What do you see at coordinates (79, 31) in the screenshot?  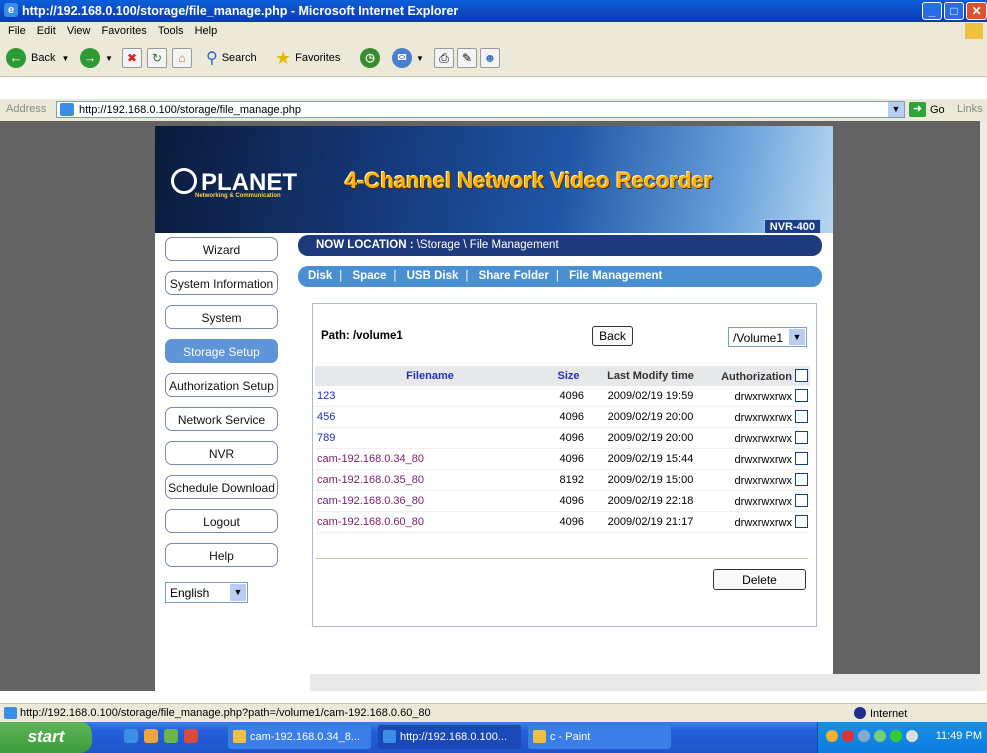 I see `menu-view: View` at bounding box center [79, 31].